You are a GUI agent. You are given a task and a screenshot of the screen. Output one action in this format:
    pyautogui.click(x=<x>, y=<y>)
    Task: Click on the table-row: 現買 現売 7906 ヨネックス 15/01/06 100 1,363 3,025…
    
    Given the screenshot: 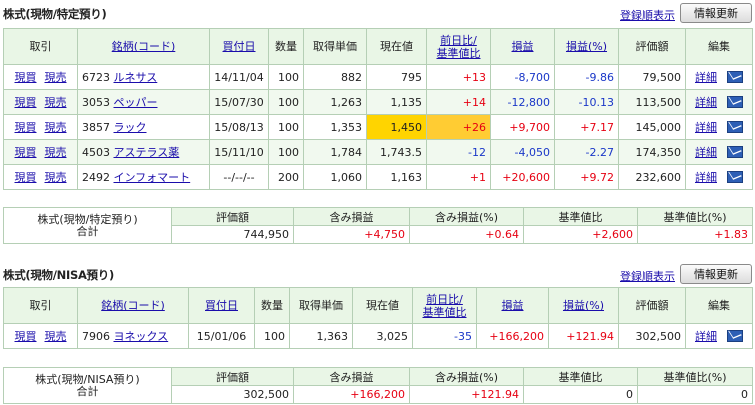 What is the action you would take?
    pyautogui.click(x=378, y=336)
    